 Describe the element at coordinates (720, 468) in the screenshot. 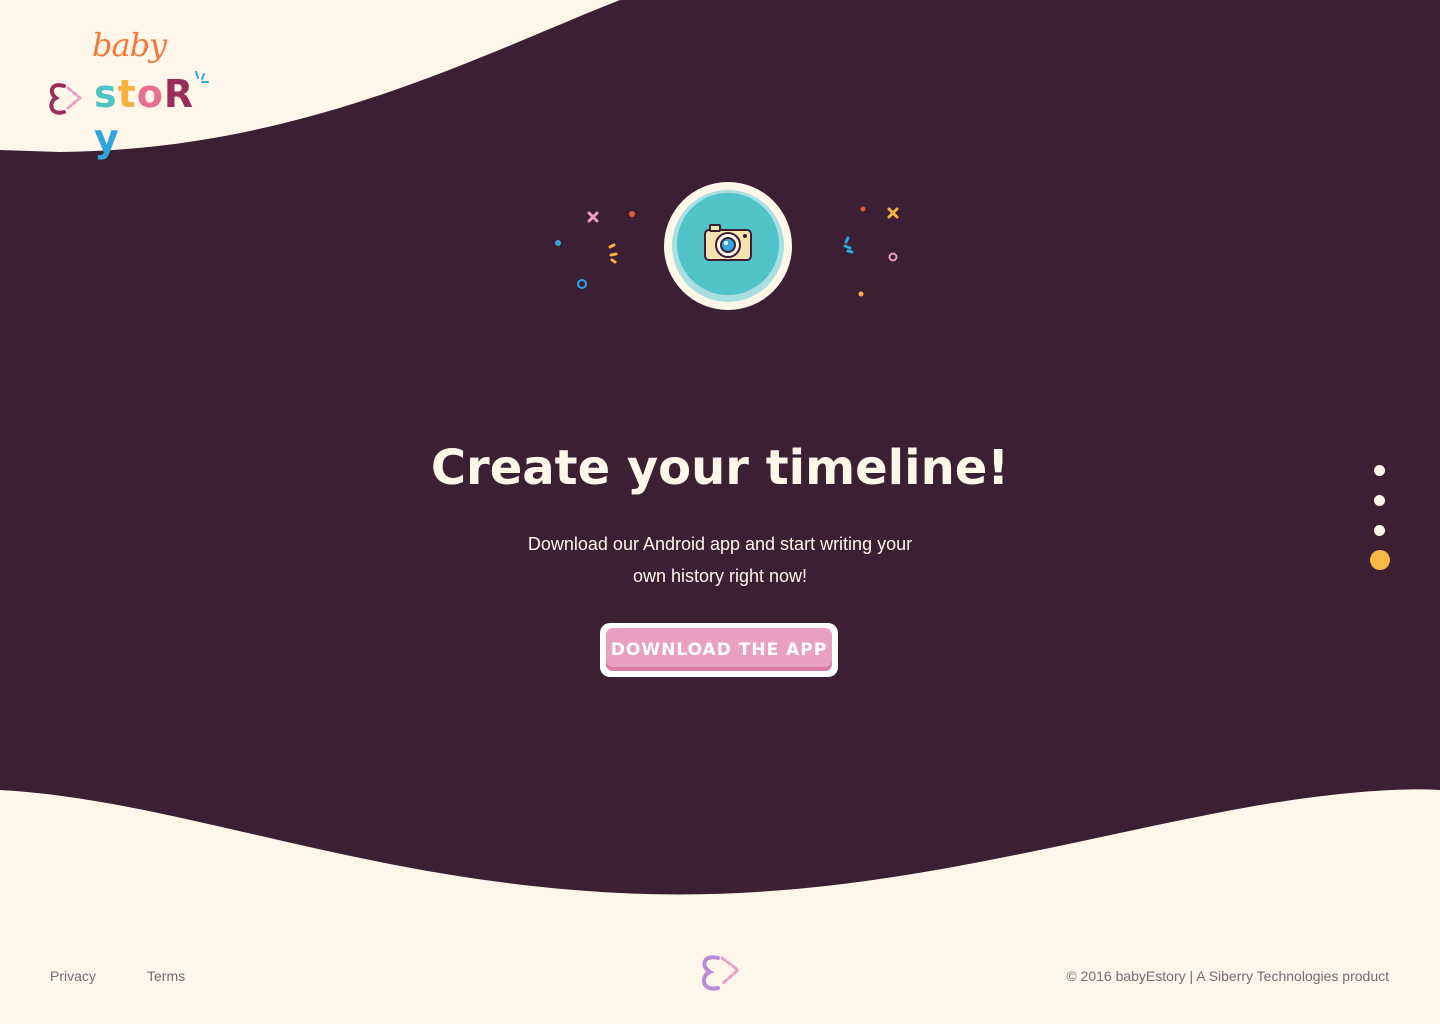

I see `hero-title: Create your timeline!` at that location.